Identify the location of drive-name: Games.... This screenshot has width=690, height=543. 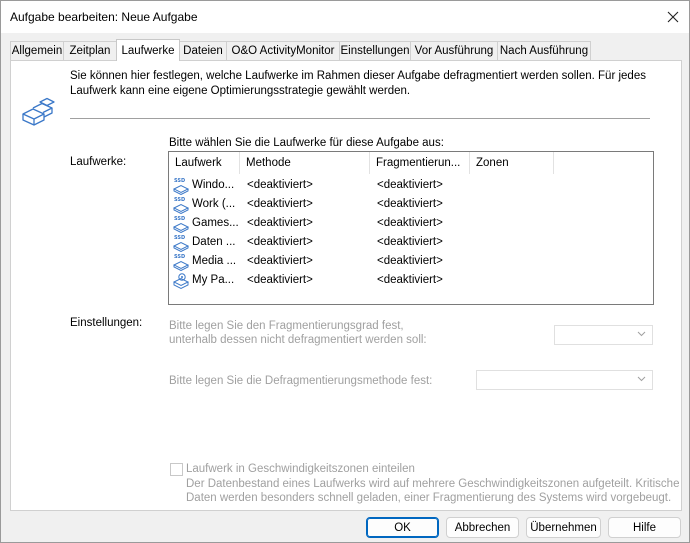
(215, 223).